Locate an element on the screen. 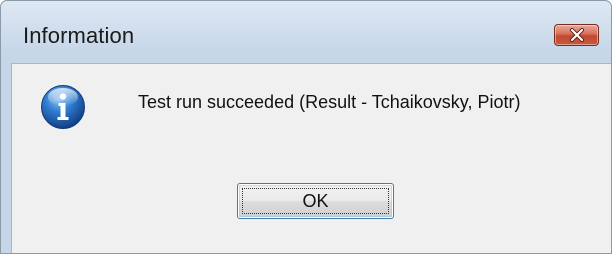 This screenshot has width=612, height=254. dialog-title: Information is located at coordinates (79, 35).